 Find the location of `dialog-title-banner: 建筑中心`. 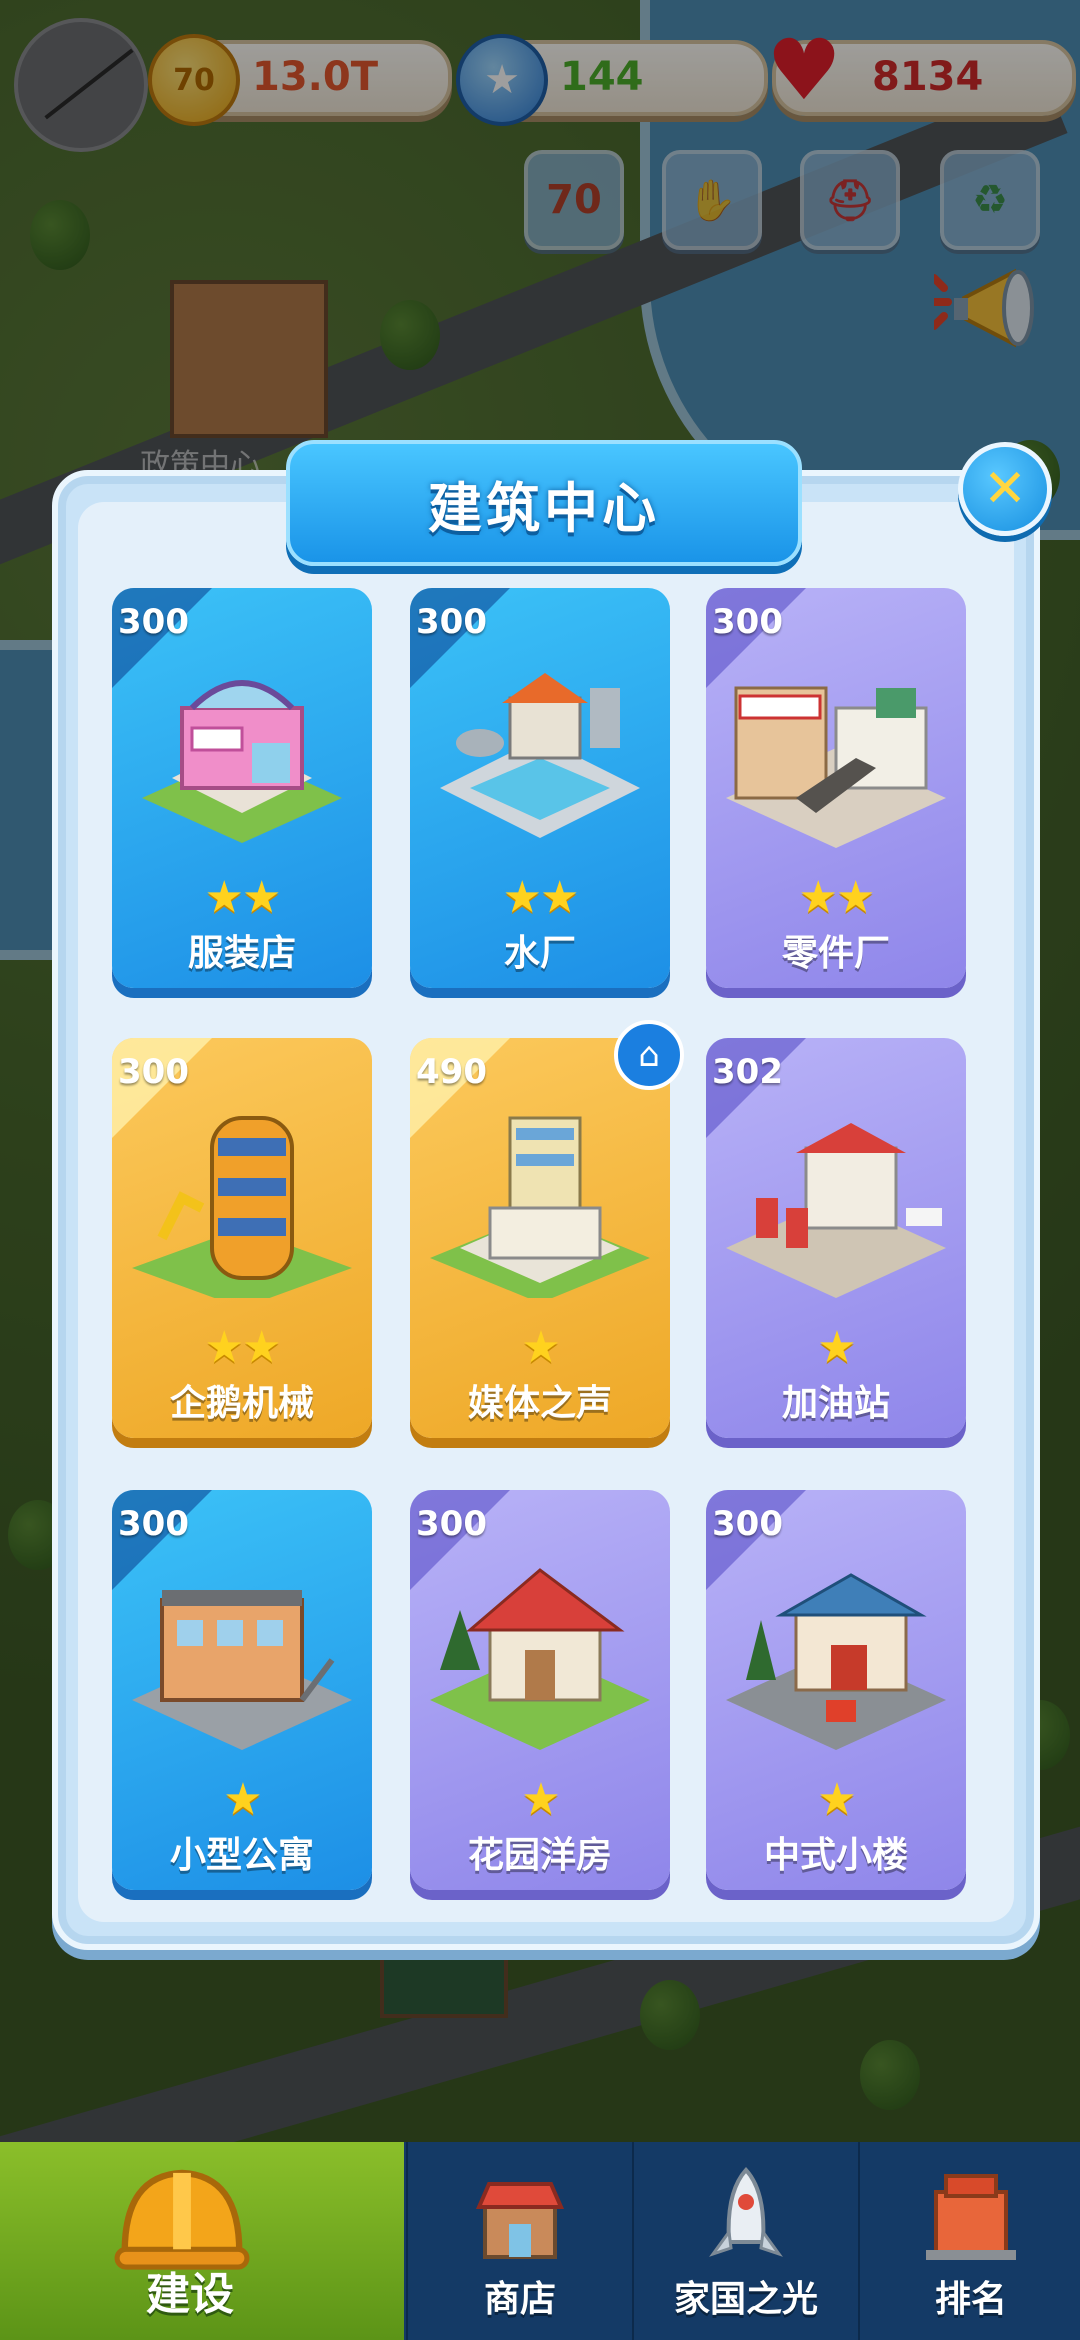

dialog-title-banner: 建筑中心 is located at coordinates (544, 503).